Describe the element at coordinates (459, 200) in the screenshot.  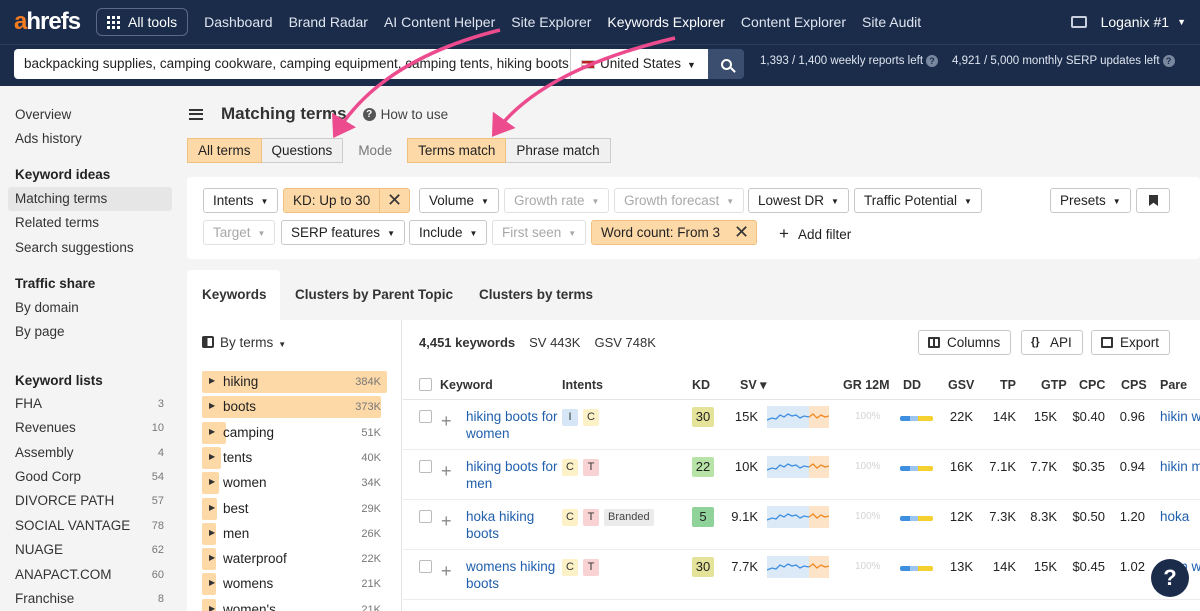
I see `volume-filter: Volume ▼` at that location.